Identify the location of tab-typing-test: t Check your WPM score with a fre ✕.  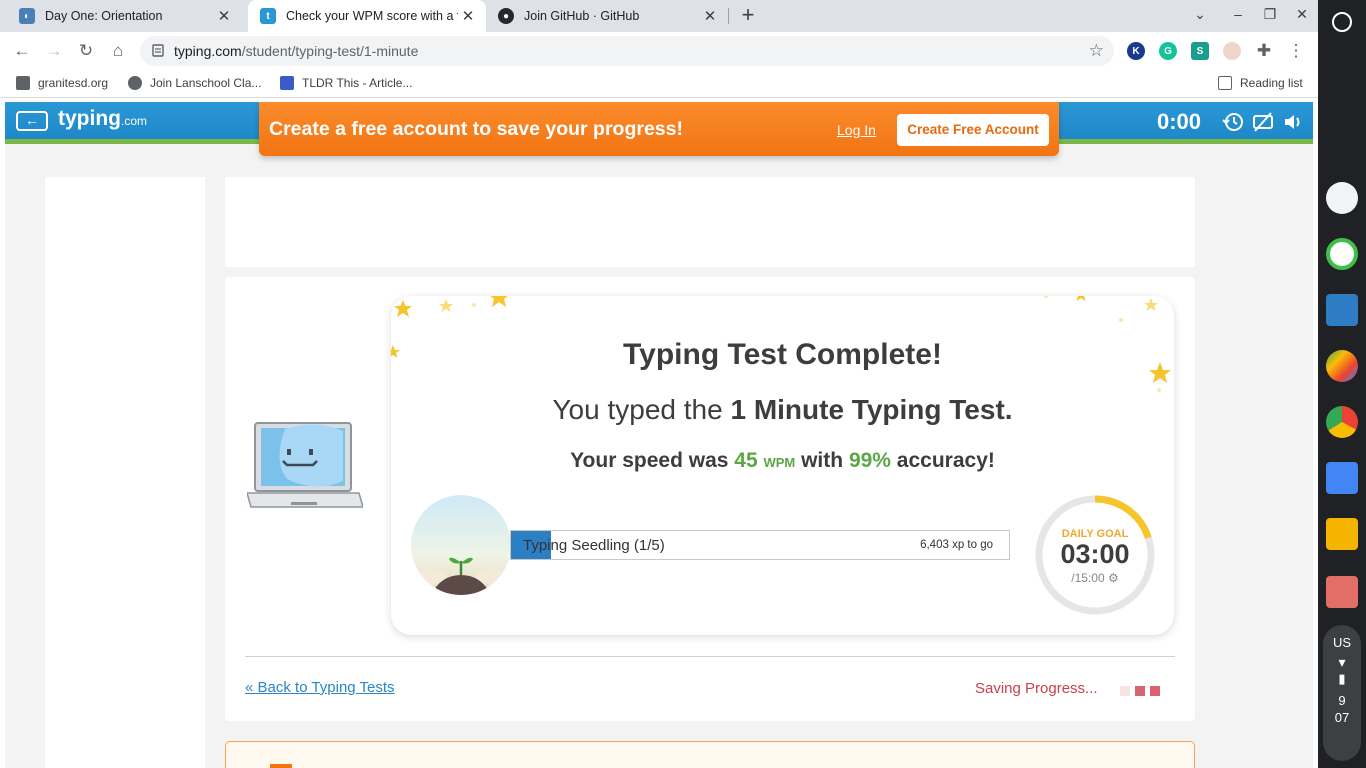
(367, 16).